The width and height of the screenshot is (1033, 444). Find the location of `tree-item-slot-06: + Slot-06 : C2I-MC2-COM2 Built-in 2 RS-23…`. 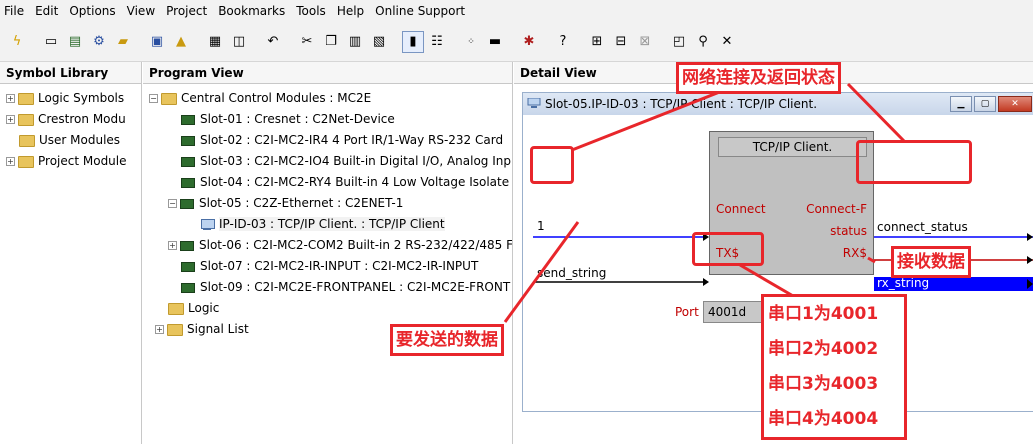

tree-item-slot-06: + Slot-06 : C2I-MC2-COM2 Built-in 2 RS-23… is located at coordinates (330, 245).